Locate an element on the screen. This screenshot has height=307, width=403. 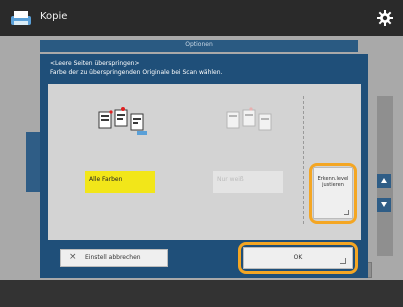
copy-icon is located at coordinates (21, 18).